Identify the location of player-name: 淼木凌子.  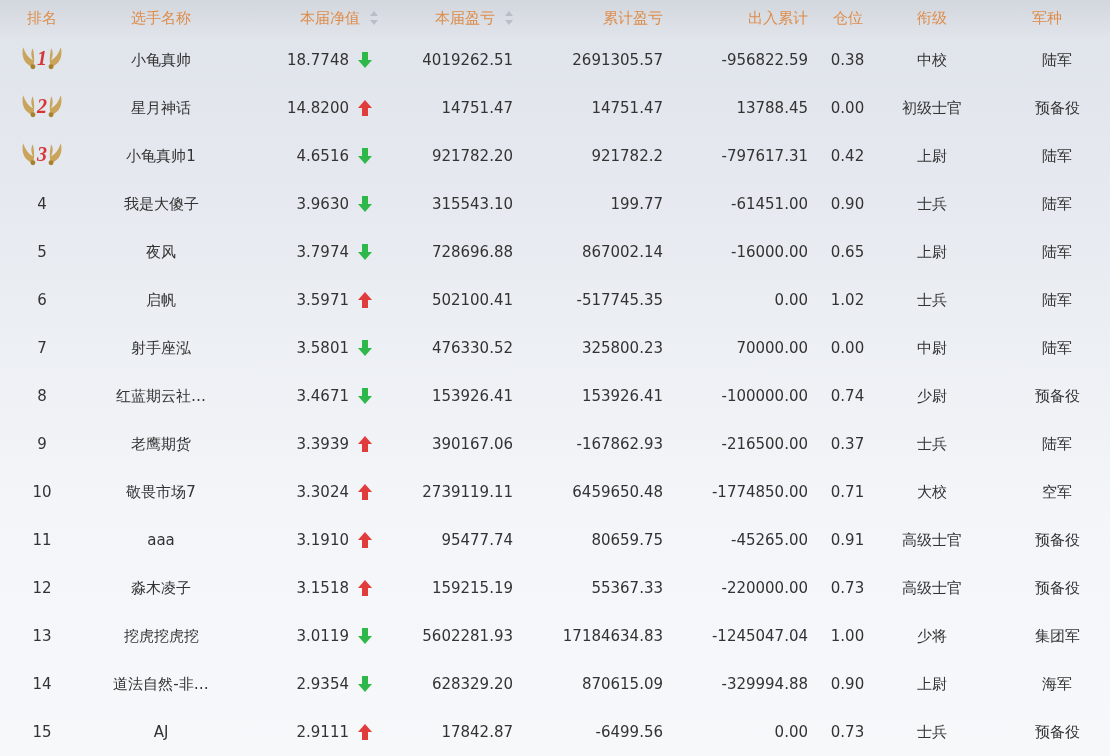
(161, 587).